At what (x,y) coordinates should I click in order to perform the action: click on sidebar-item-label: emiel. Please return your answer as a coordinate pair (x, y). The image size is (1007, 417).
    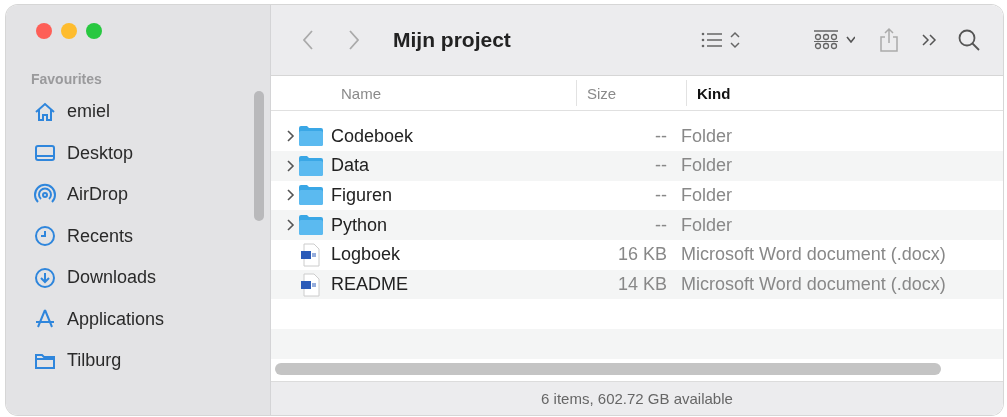
    Looking at the image, I should click on (88, 112).